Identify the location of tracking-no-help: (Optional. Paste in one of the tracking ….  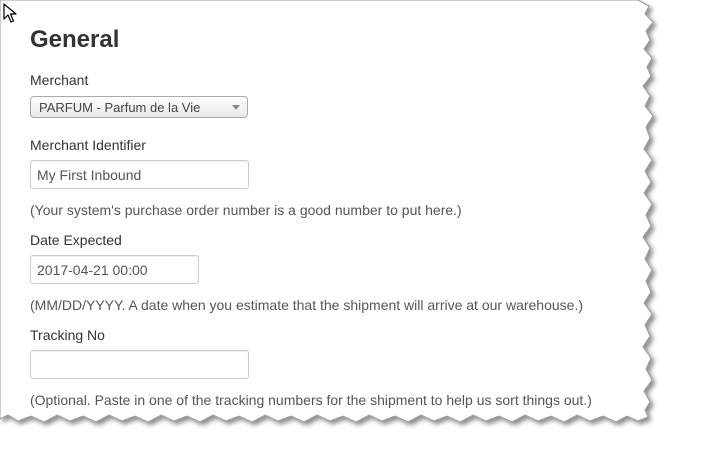
(311, 400).